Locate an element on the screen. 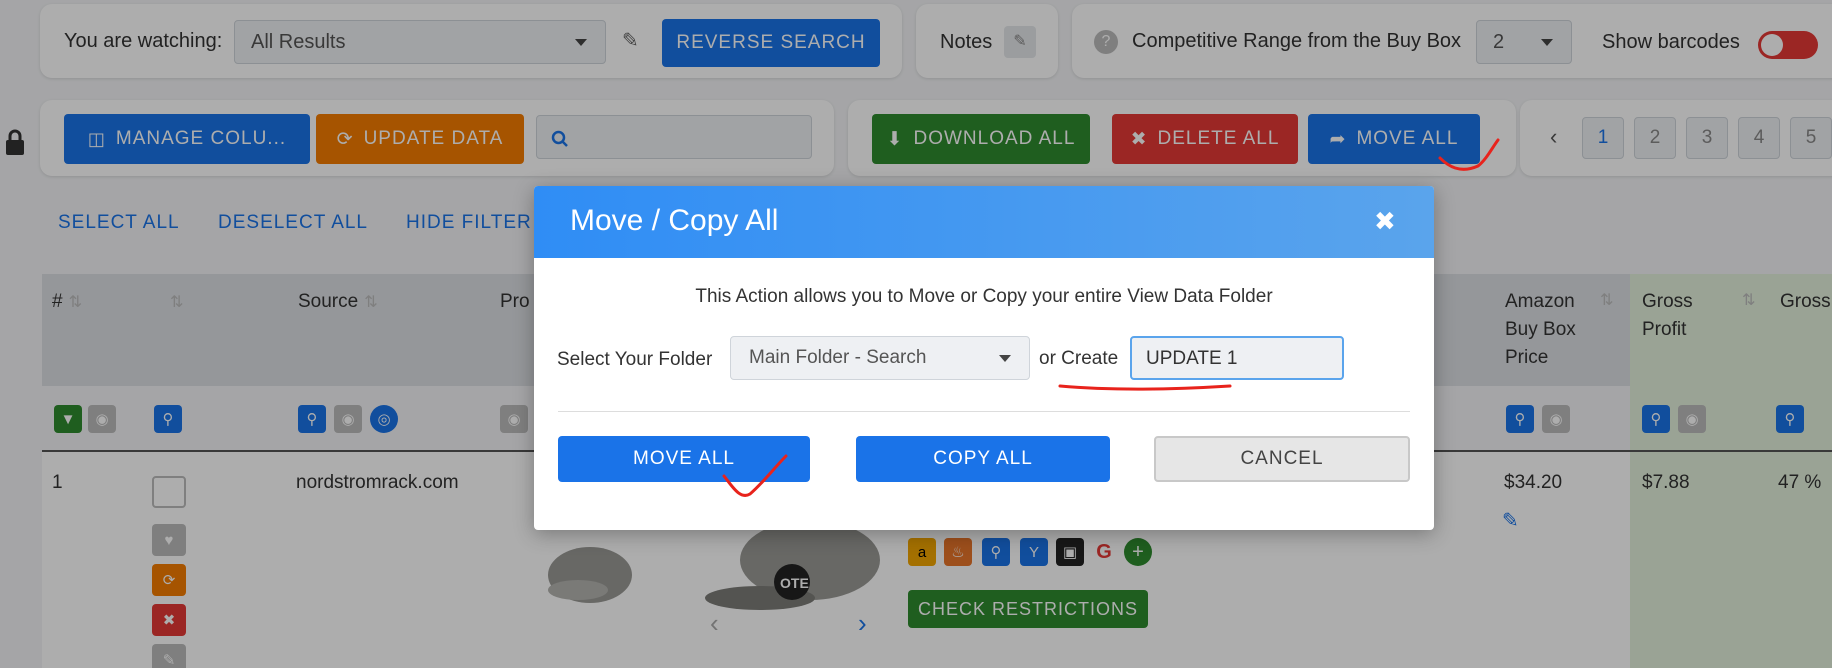 Image resolution: width=1832 pixels, height=668 pixels. folder-select: Main Folder - Search is located at coordinates (880, 358).